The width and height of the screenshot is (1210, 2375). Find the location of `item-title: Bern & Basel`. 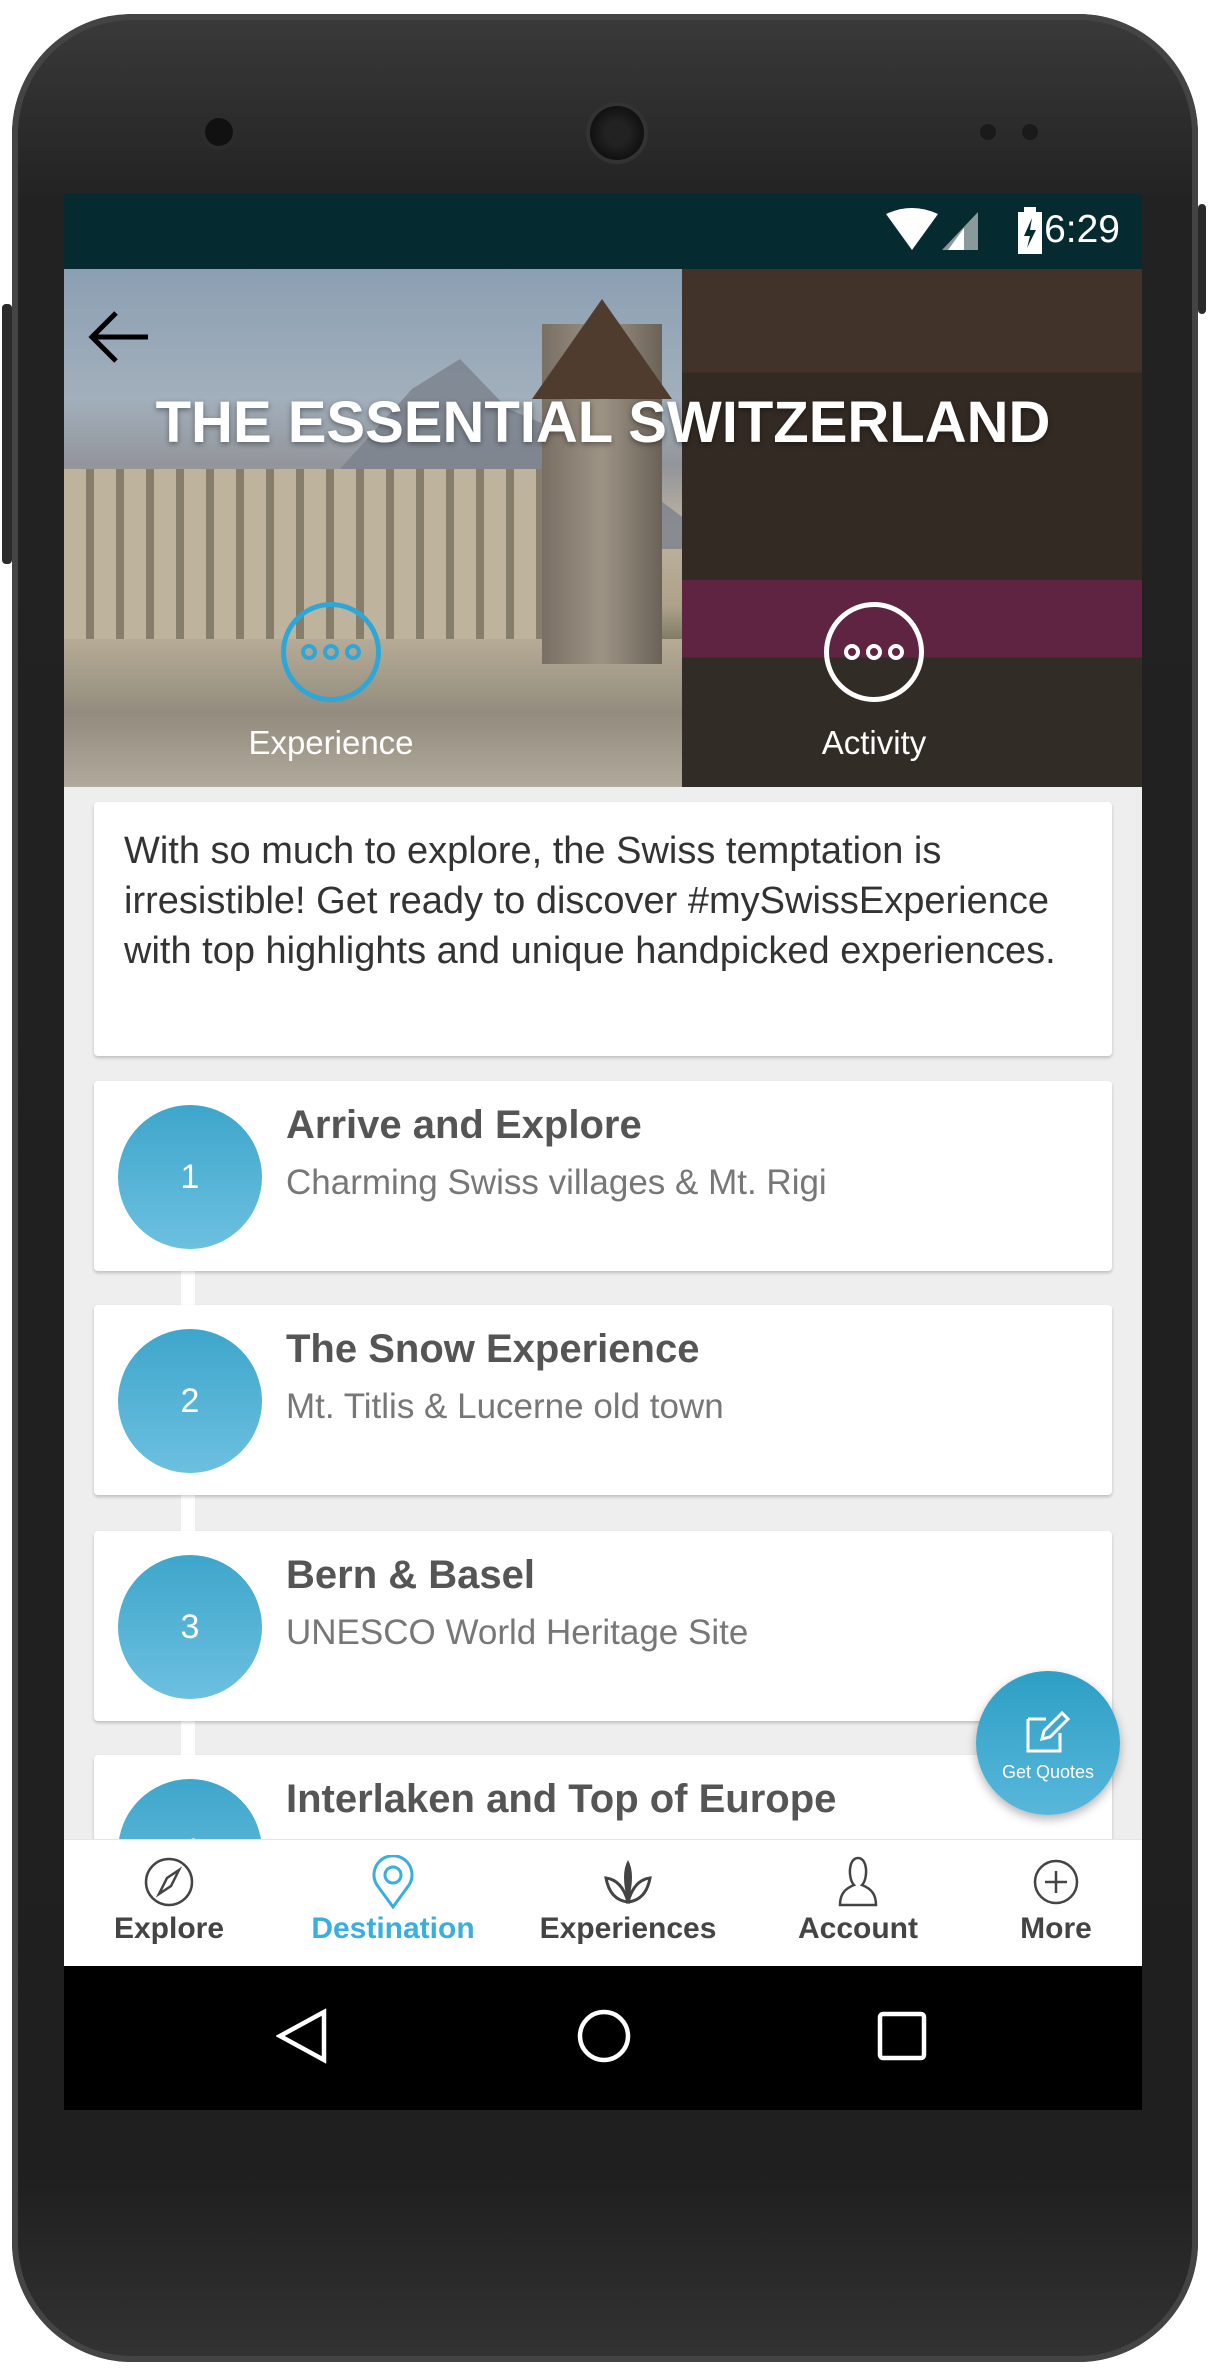

item-title: Bern & Basel is located at coordinates (410, 1575).